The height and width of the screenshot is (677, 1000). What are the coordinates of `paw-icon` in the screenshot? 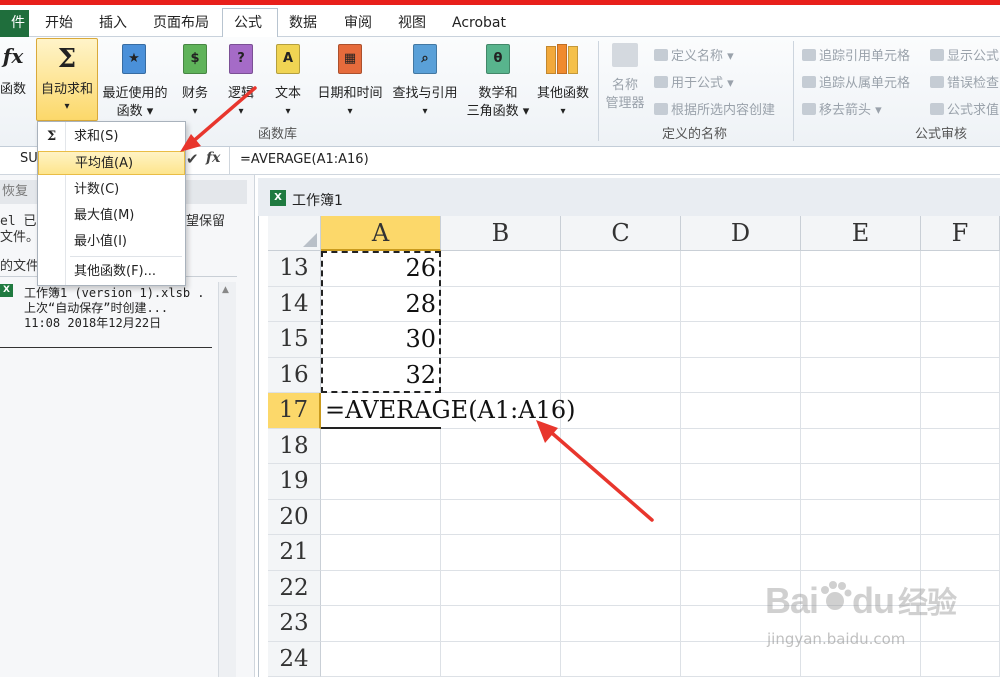 It's located at (835, 601).